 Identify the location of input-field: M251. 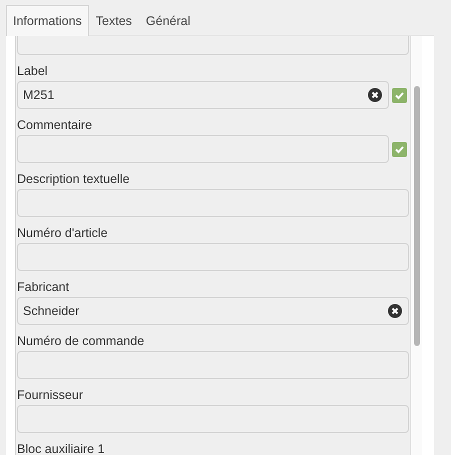
(203, 95).